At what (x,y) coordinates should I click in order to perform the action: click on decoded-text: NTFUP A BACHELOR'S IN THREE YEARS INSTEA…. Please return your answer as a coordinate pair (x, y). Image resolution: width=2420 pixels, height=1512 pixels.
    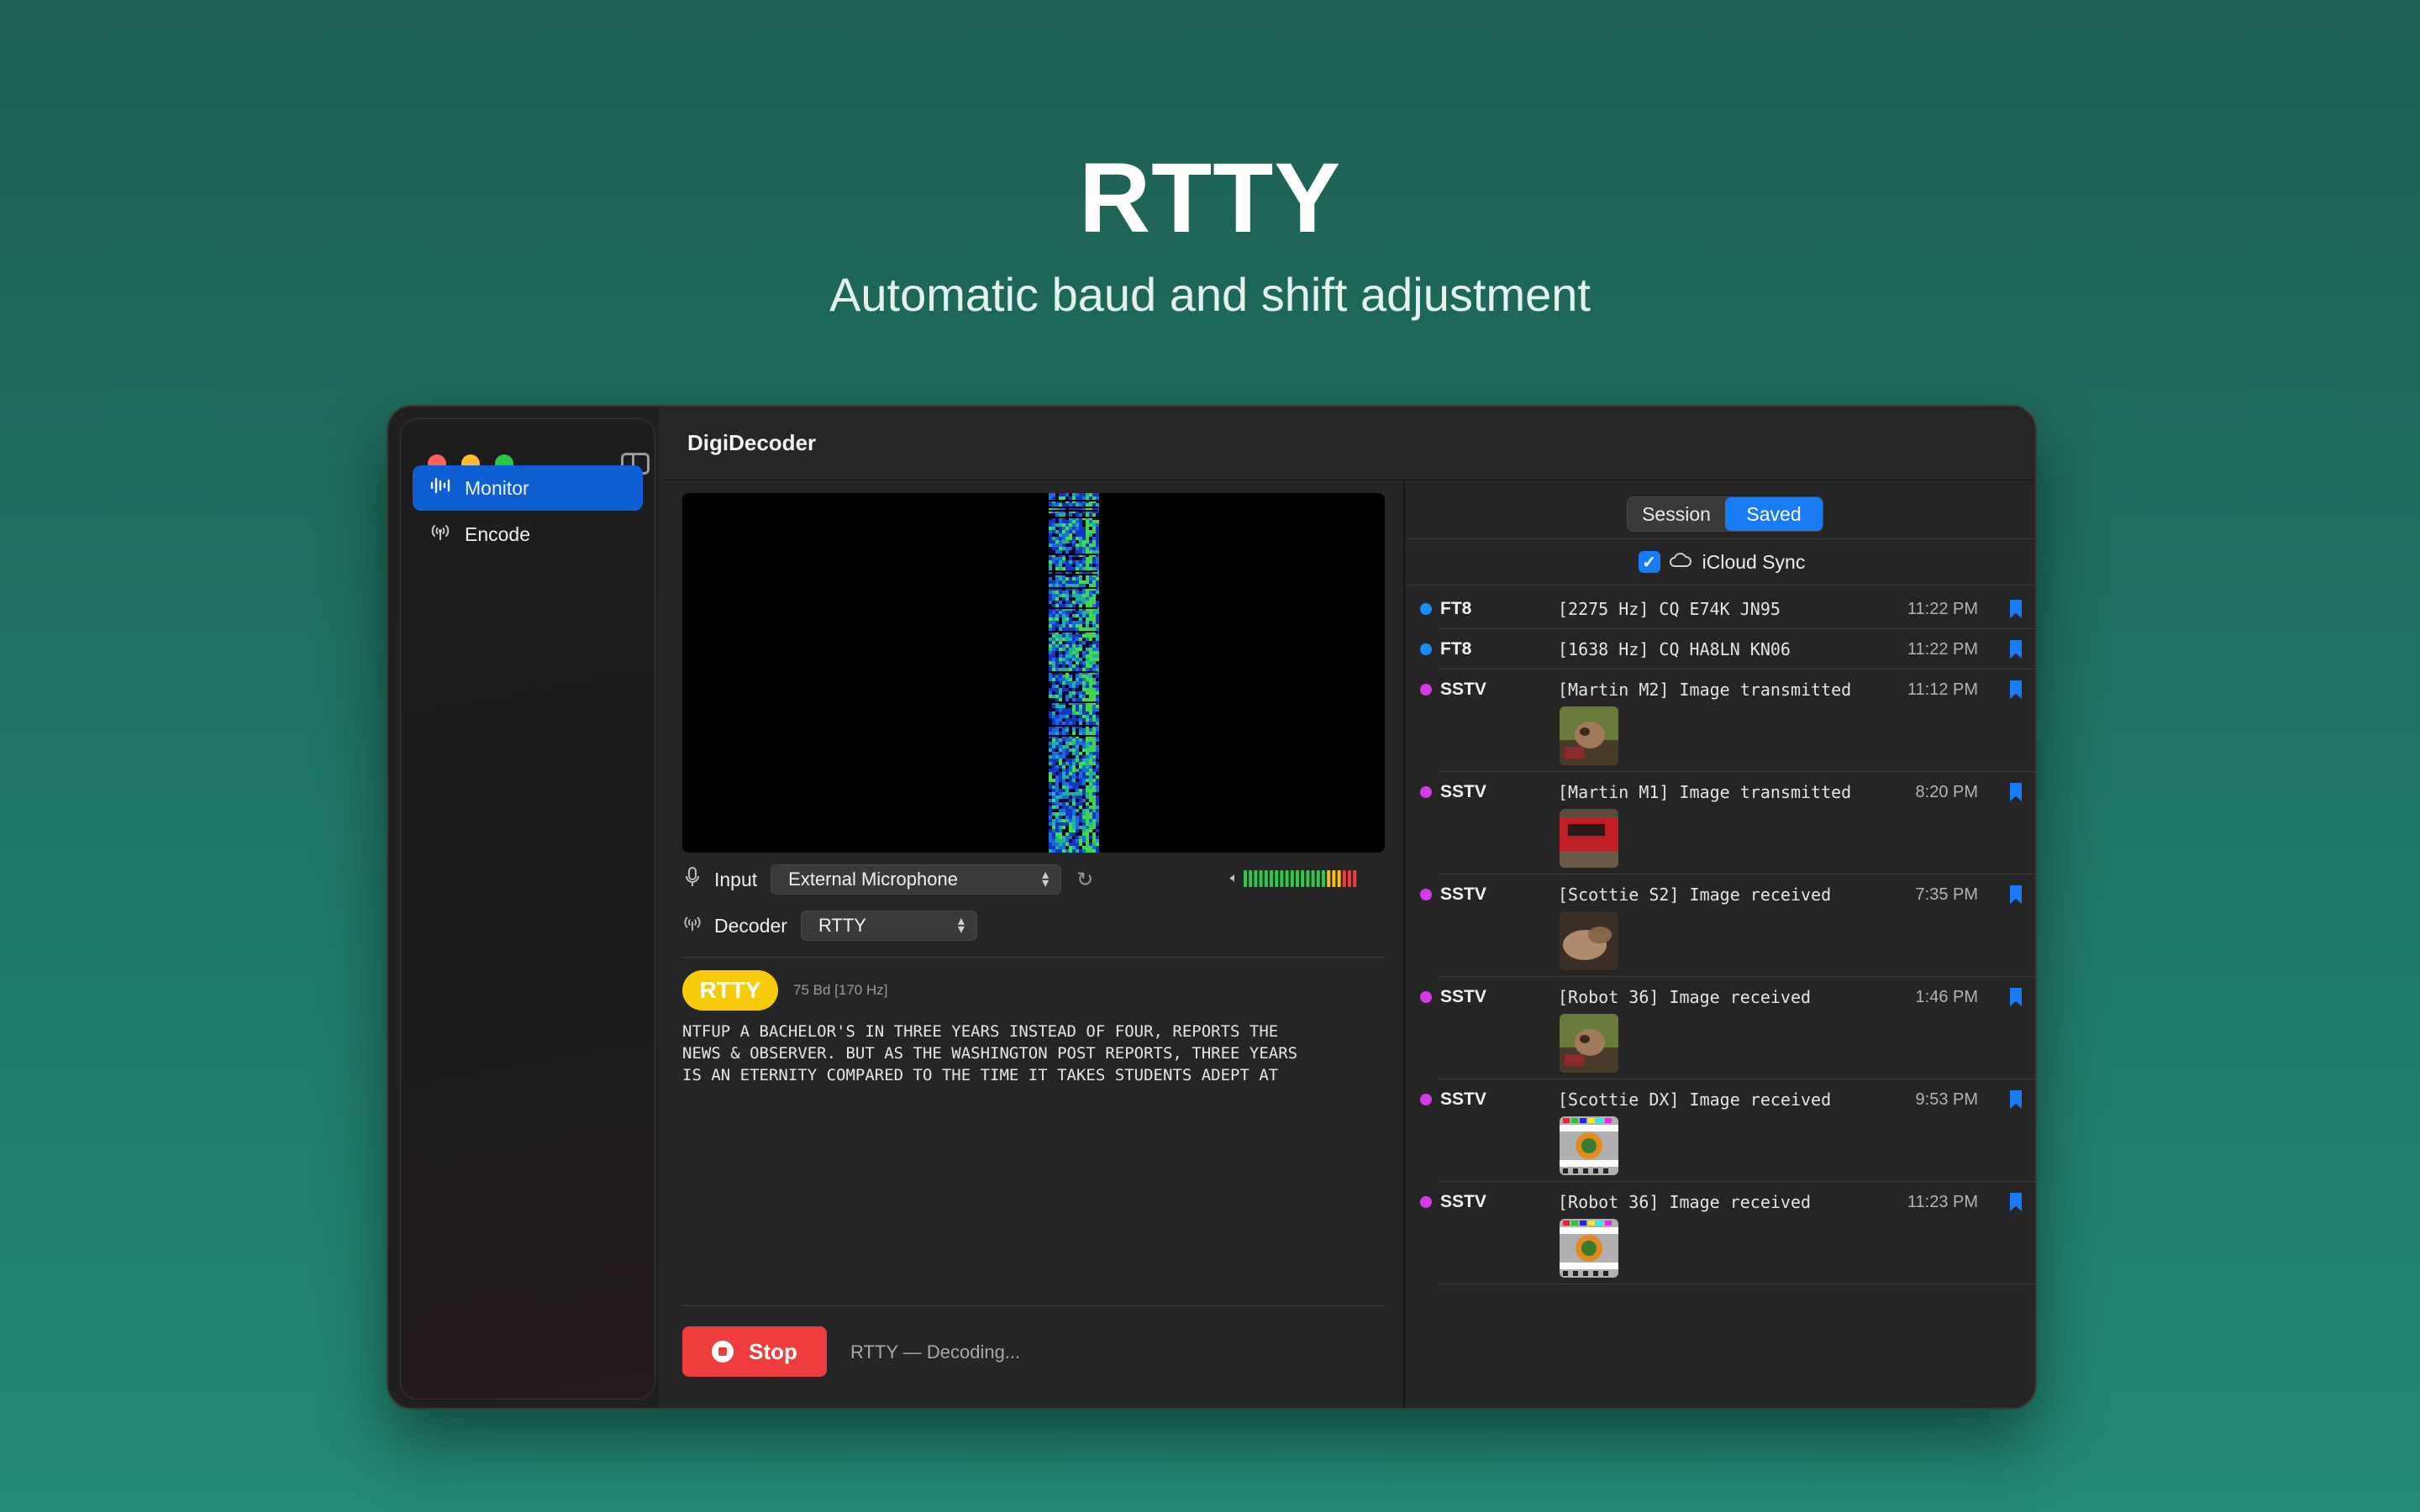
    Looking at the image, I should click on (1035, 1053).